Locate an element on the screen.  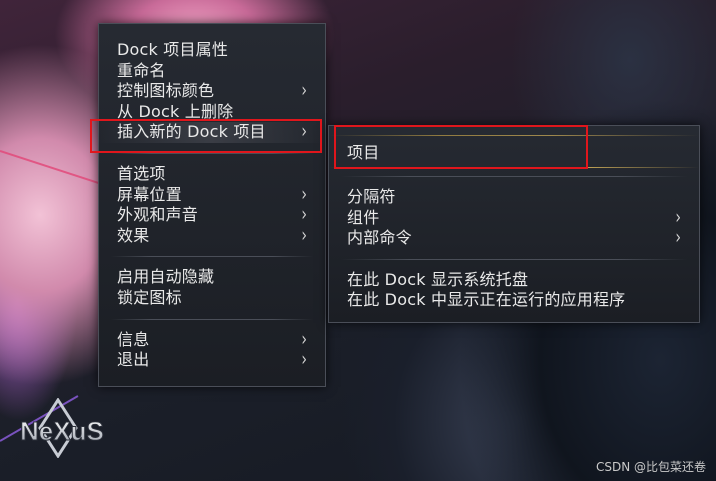
nexus-logo: NeXuS is located at coordinates (62, 428).